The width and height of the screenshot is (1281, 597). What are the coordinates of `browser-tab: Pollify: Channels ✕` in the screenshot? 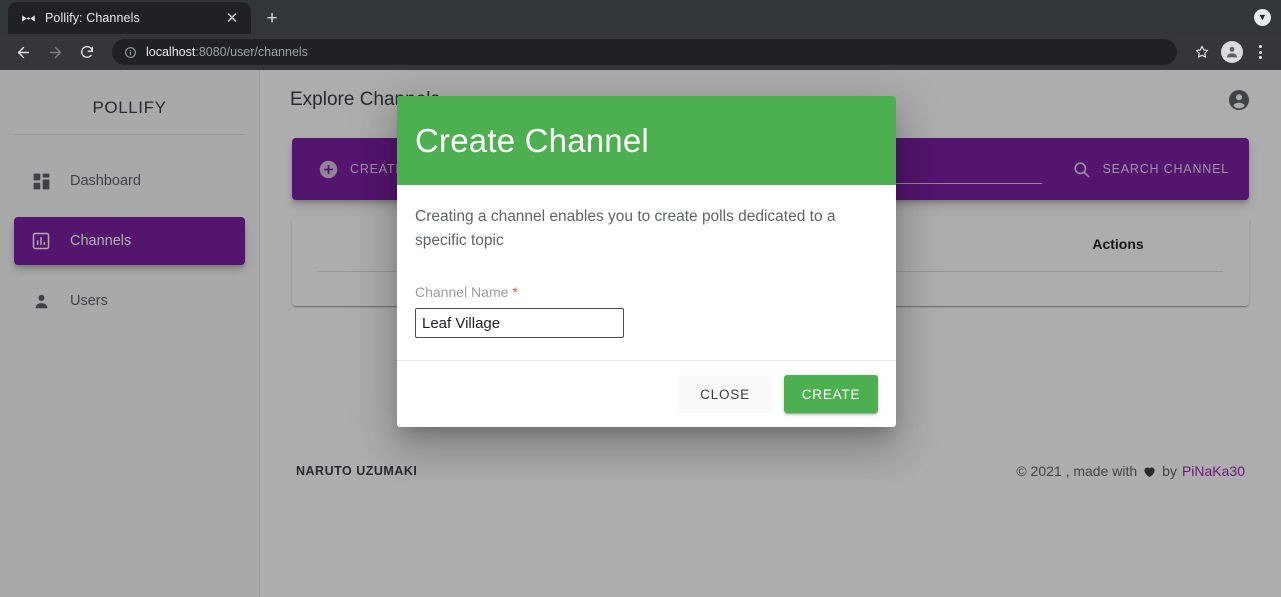 It's located at (129, 18).